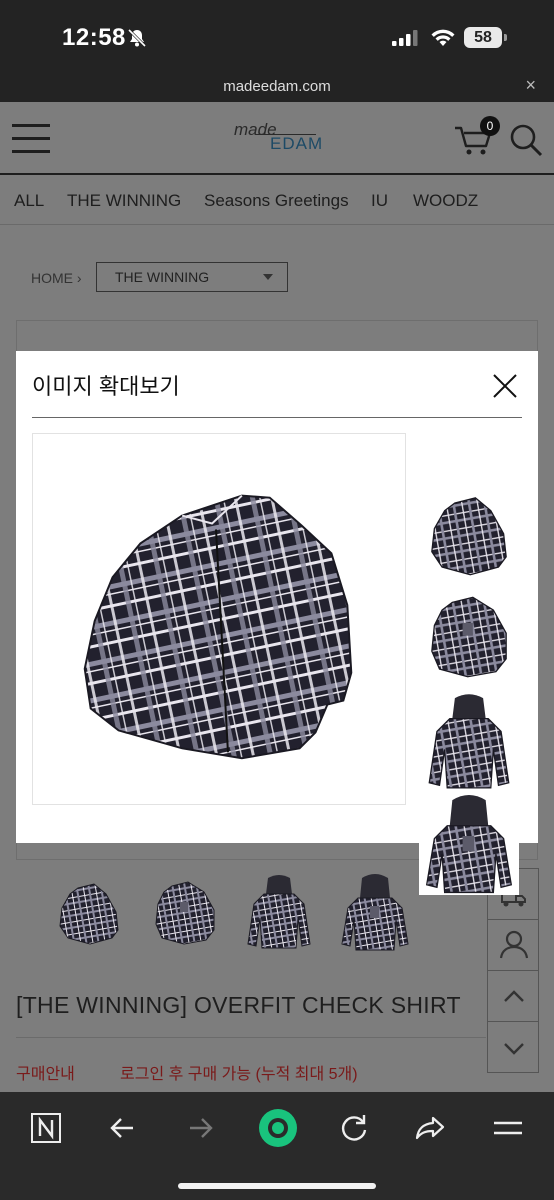  What do you see at coordinates (46, 1128) in the screenshot?
I see `naver-n-icon` at bounding box center [46, 1128].